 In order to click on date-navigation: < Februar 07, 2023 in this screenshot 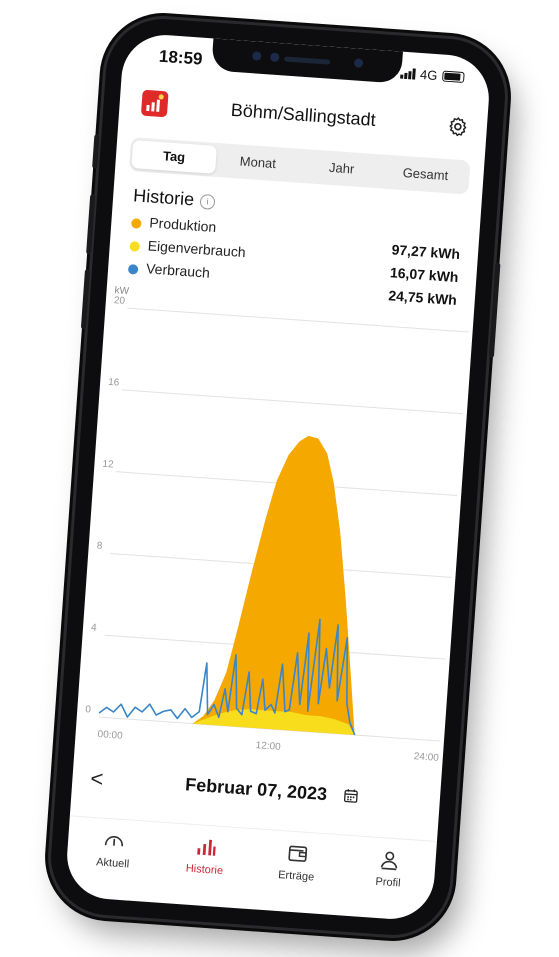, I will do `click(256, 791)`.